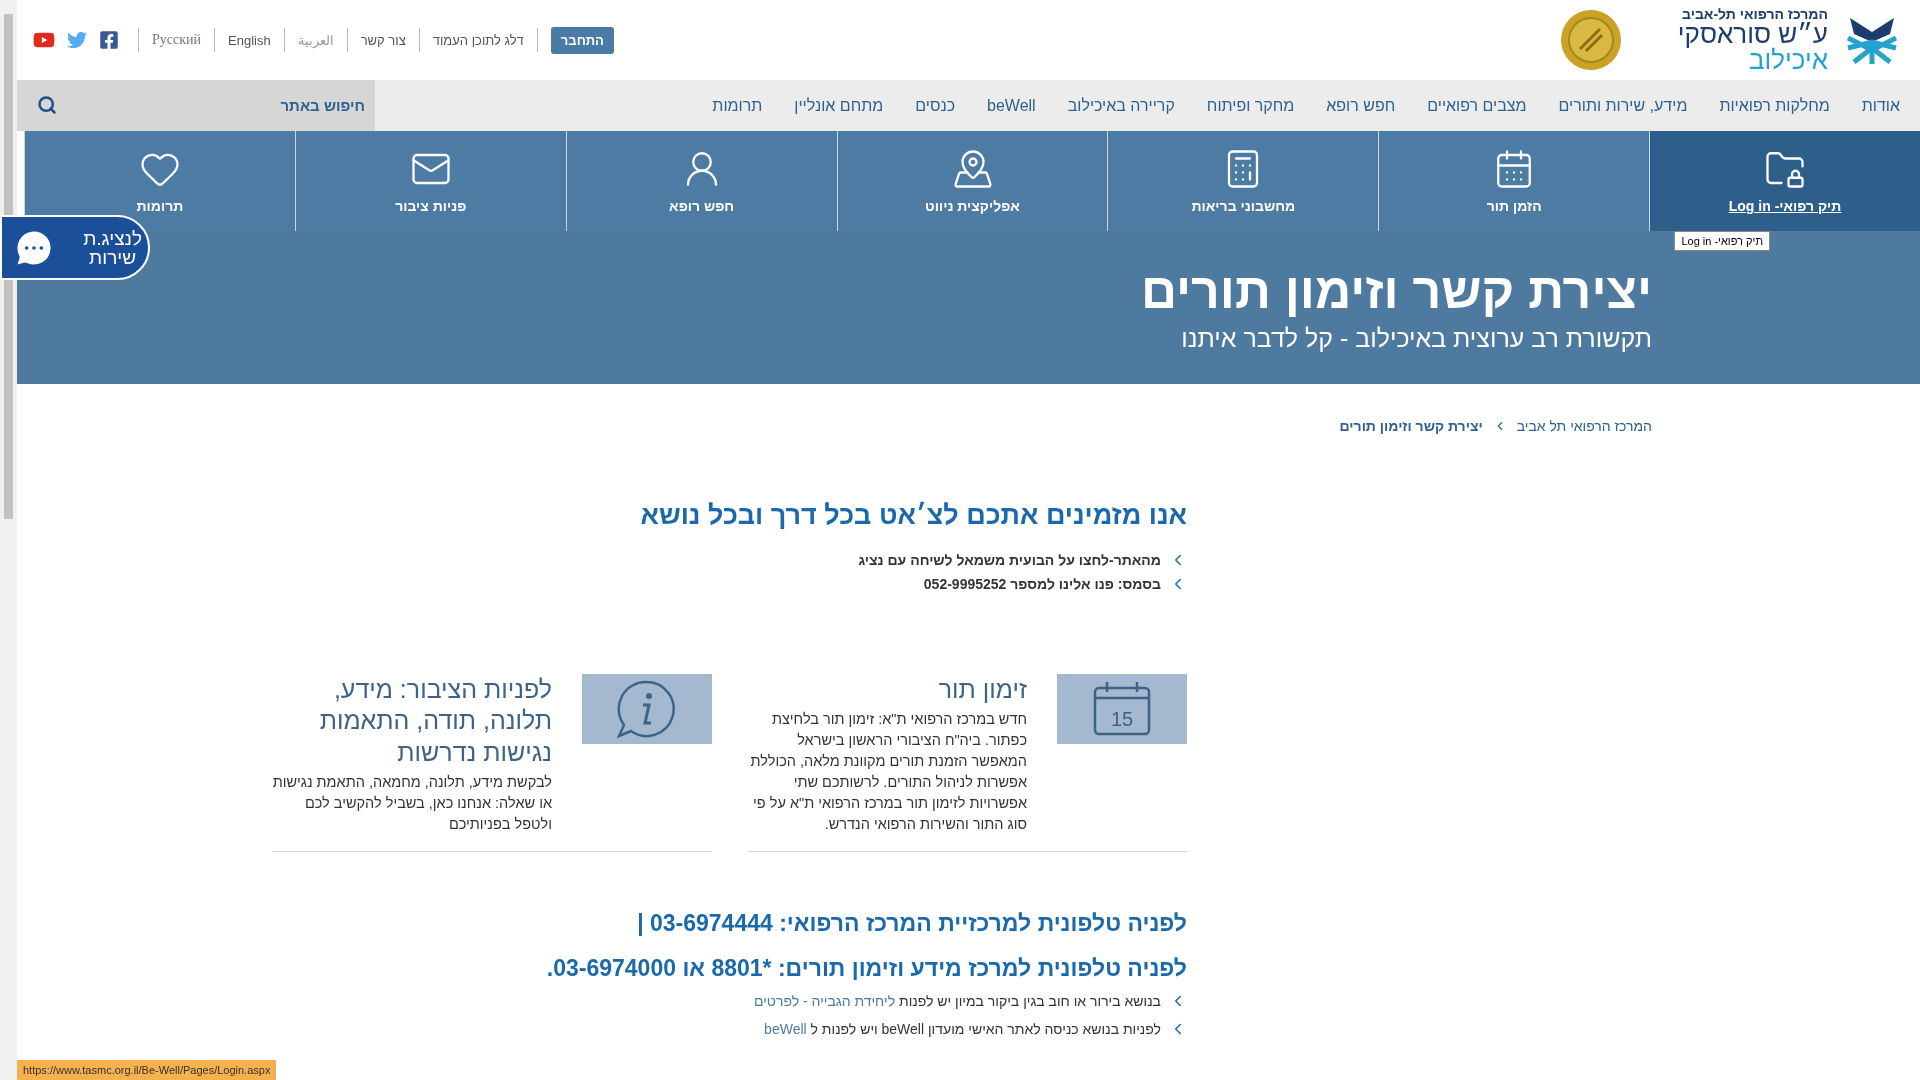 This screenshot has height=1080, width=1920. What do you see at coordinates (1880, 105) in the screenshot?
I see `nav-item: אודות` at bounding box center [1880, 105].